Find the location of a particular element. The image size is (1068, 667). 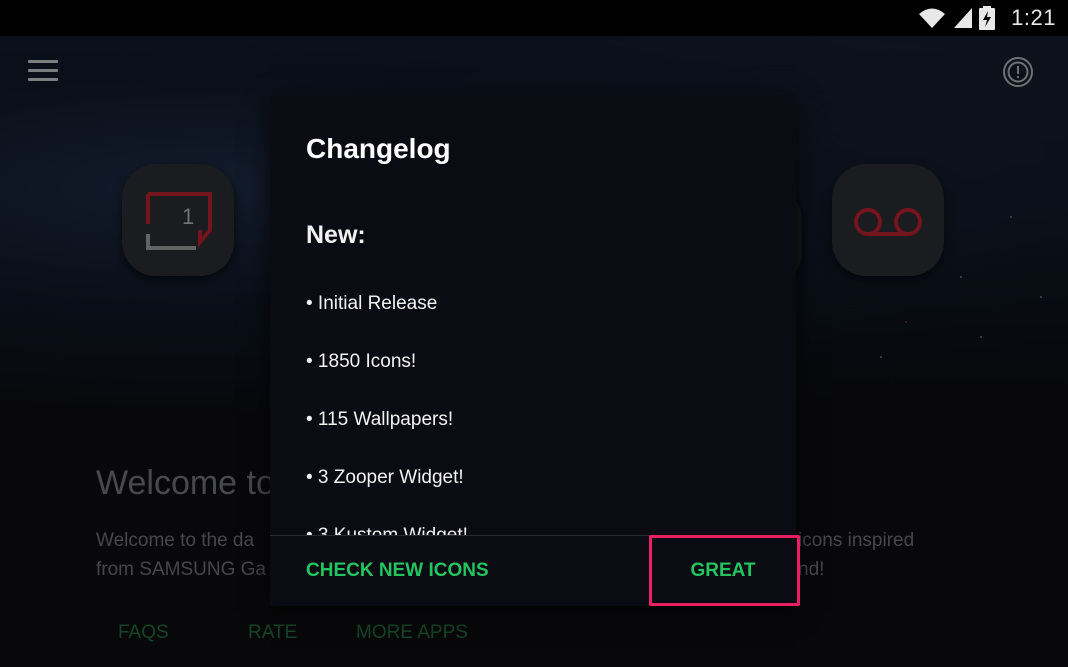

dialog-title: Changelog is located at coordinates (378, 148).